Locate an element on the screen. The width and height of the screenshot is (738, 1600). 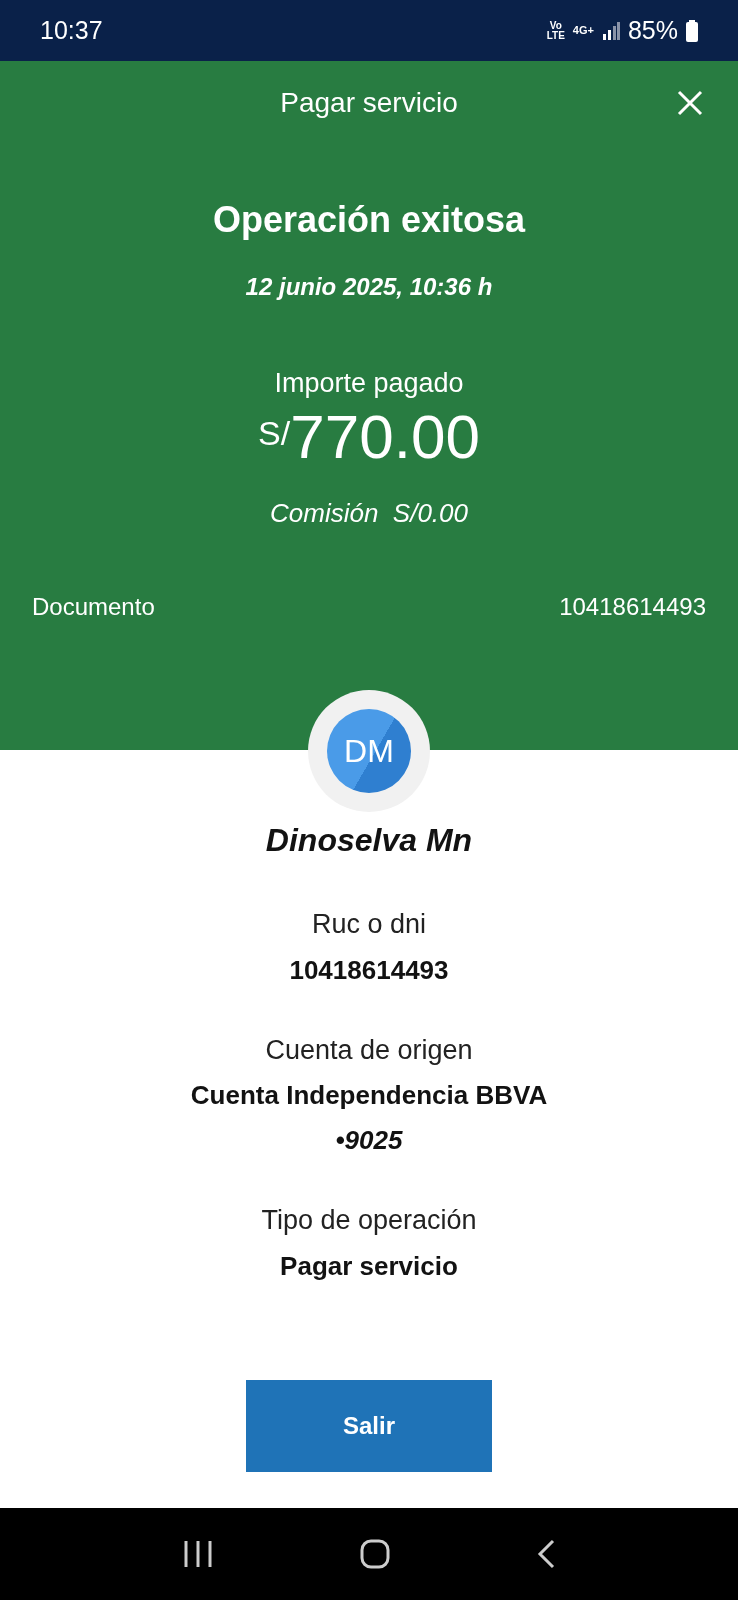
status-time: 10:37 is located at coordinates (71, 30).